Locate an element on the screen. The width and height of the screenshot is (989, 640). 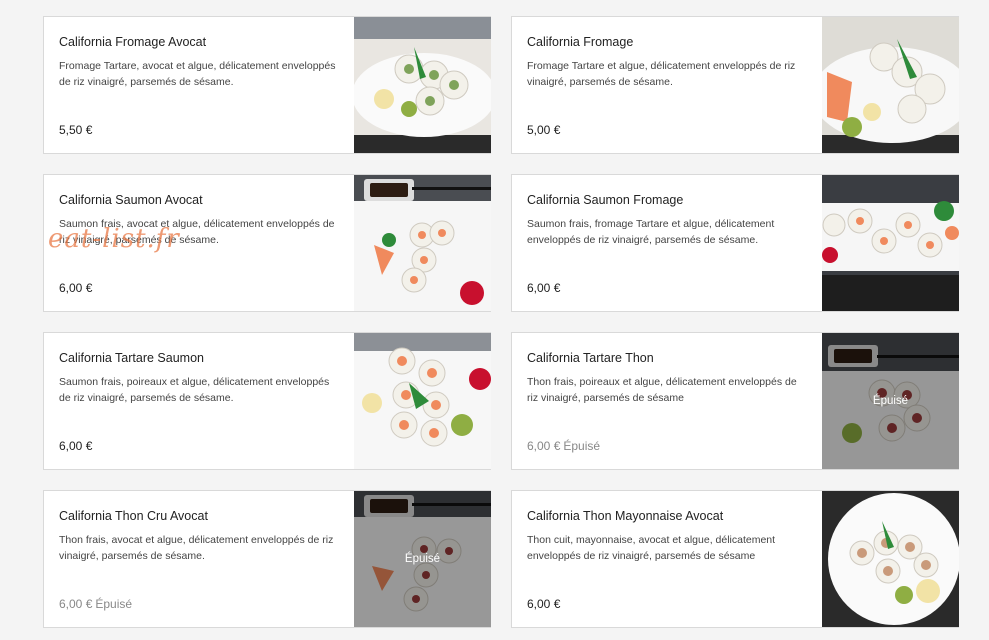
product-name: California Fromage is located at coordinates (580, 42).